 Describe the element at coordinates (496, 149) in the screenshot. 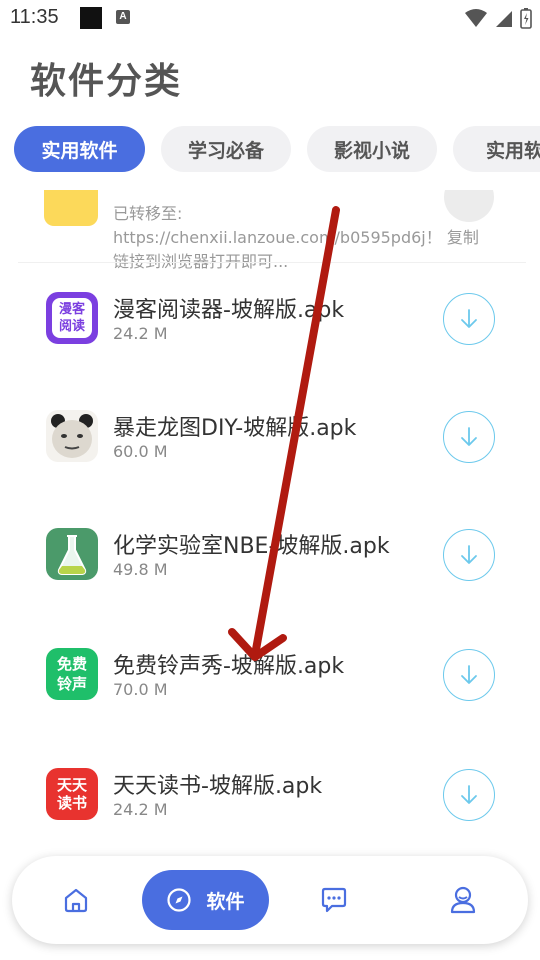

I see `tab-practical-software-2: 实用软` at that location.